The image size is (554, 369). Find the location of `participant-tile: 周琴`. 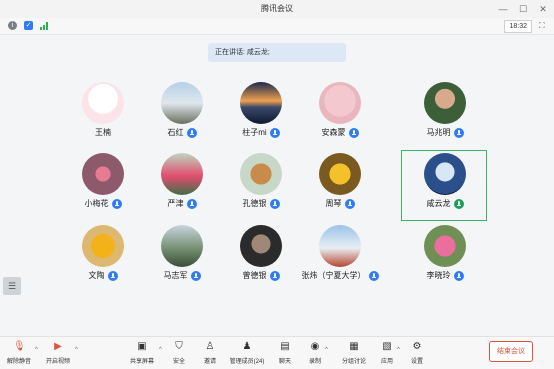

participant-tile: 周琴 is located at coordinates (340, 185).